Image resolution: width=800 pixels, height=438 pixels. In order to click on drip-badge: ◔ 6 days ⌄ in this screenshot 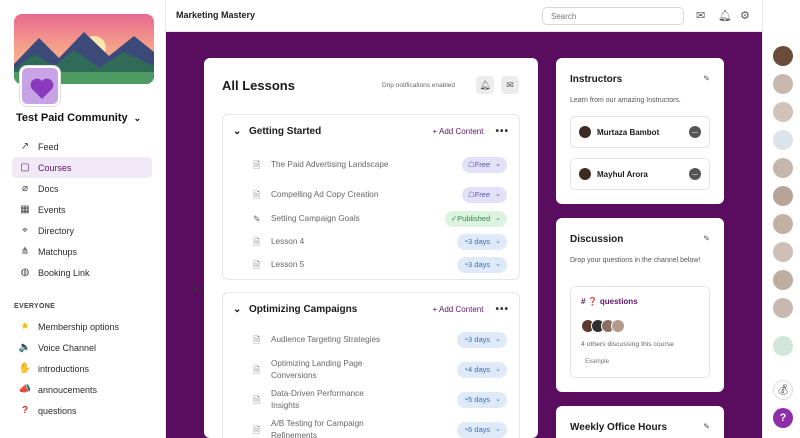, I will do `click(482, 430)`.